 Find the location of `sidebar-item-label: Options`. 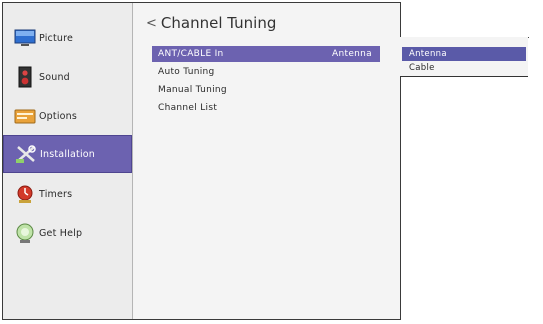

sidebar-item-label: Options is located at coordinates (58, 116).